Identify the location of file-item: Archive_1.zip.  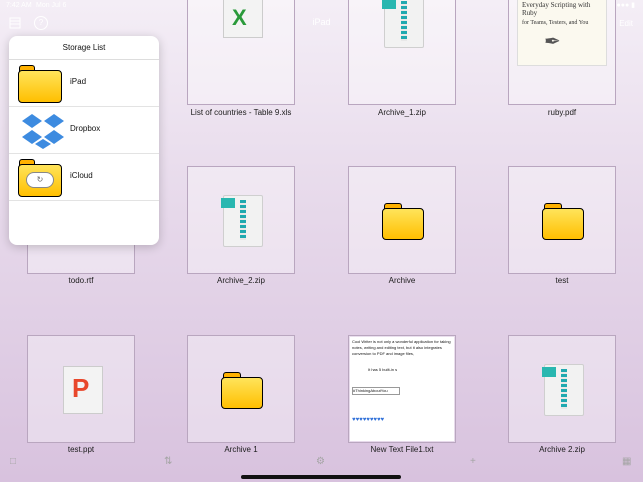
(402, 58).